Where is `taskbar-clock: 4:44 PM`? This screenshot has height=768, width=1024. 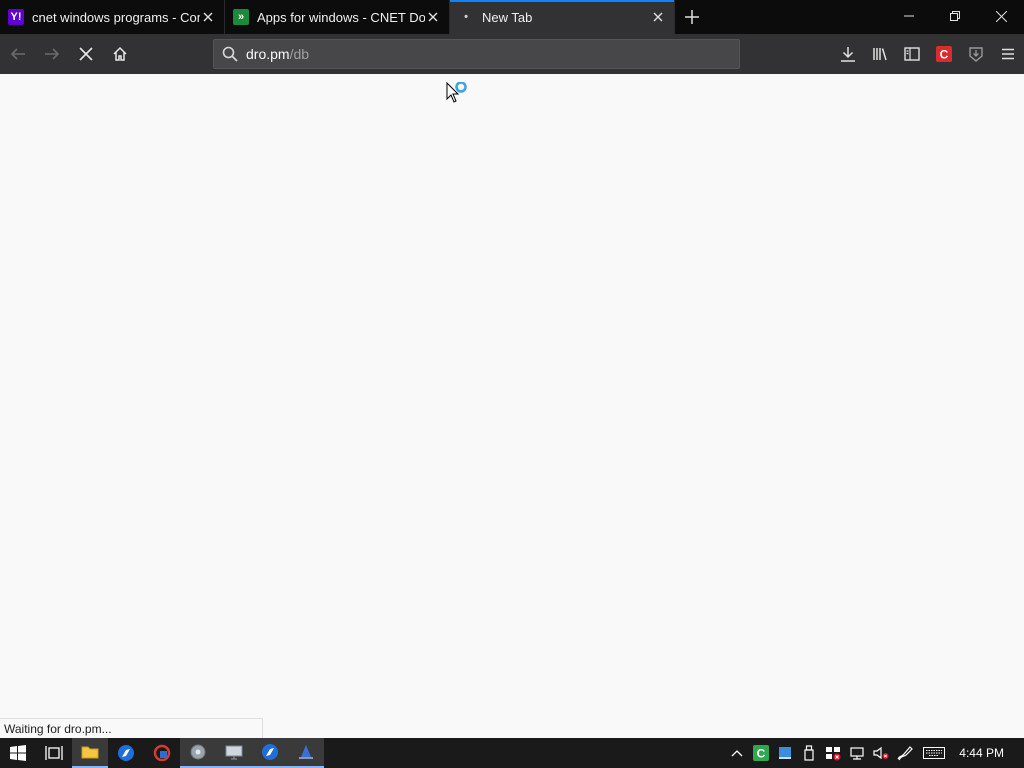 taskbar-clock: 4:44 PM is located at coordinates (987, 753).